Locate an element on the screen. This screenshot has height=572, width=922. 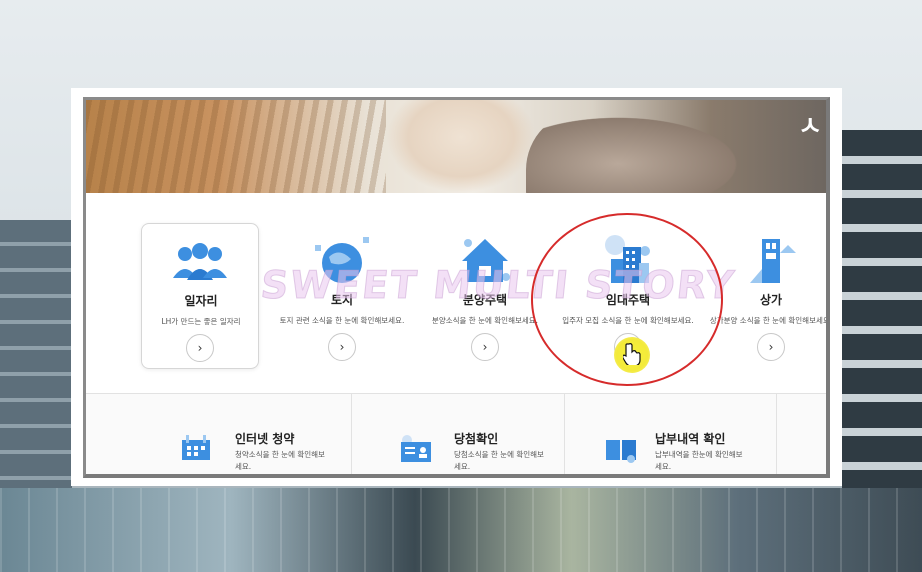
id-card-icon is located at coordinates (415, 448).